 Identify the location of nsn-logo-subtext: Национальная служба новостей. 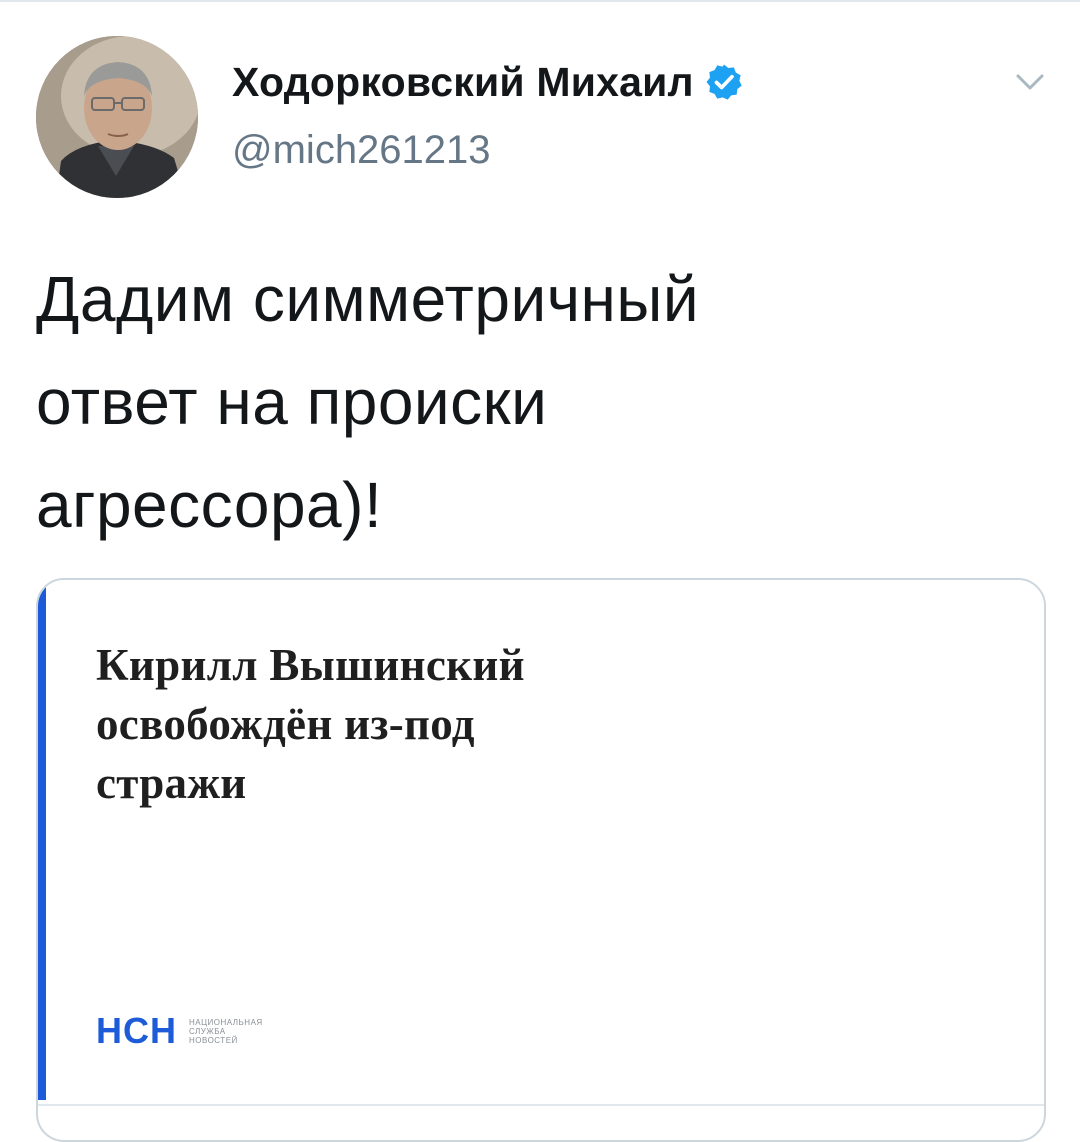
(226, 1031).